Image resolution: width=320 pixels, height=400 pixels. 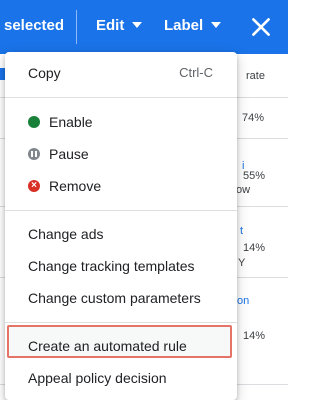 I want to click on menu-item-label: Change ads, so click(x=66, y=234).